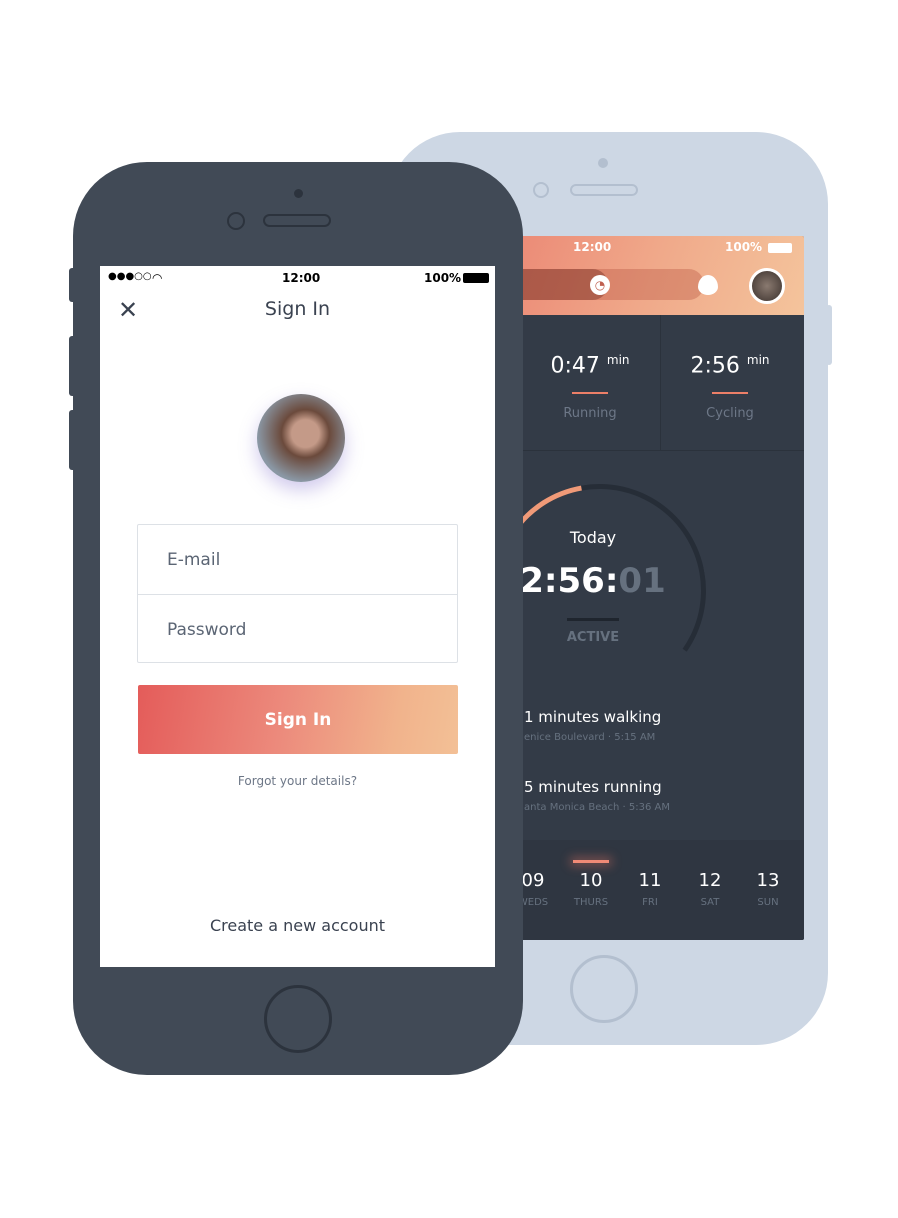  I want to click on day-number: 12, so click(710, 880).